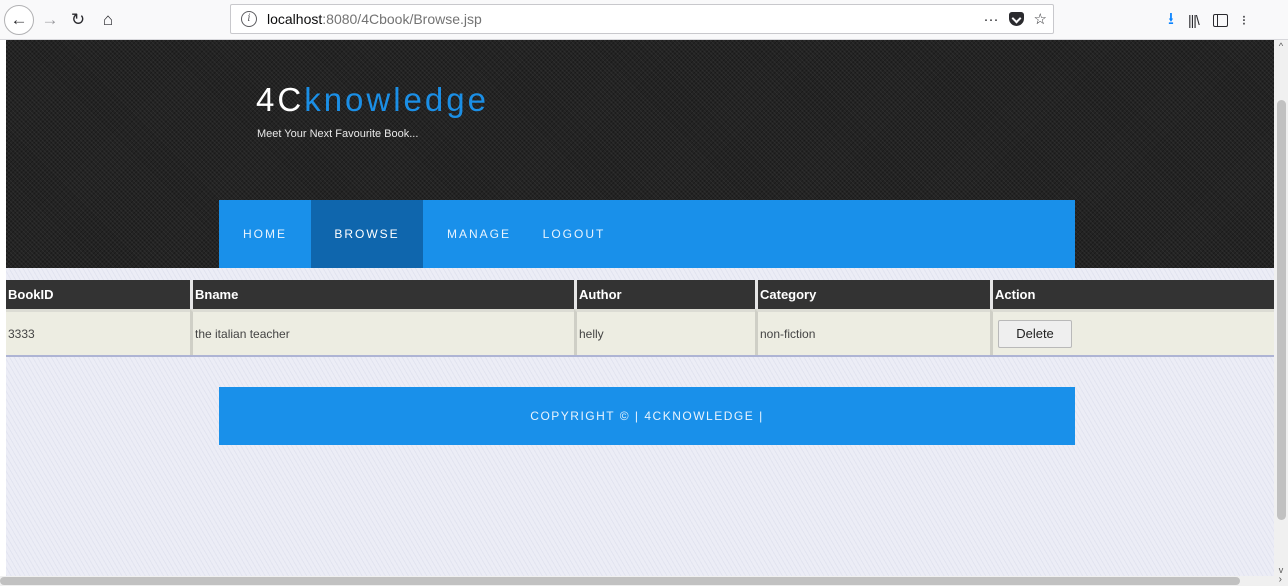 This screenshot has height=586, width=1288. Describe the element at coordinates (647, 416) in the screenshot. I see `site-footer: COPYRIGHT © | 4CKNOWLEDGE |` at that location.